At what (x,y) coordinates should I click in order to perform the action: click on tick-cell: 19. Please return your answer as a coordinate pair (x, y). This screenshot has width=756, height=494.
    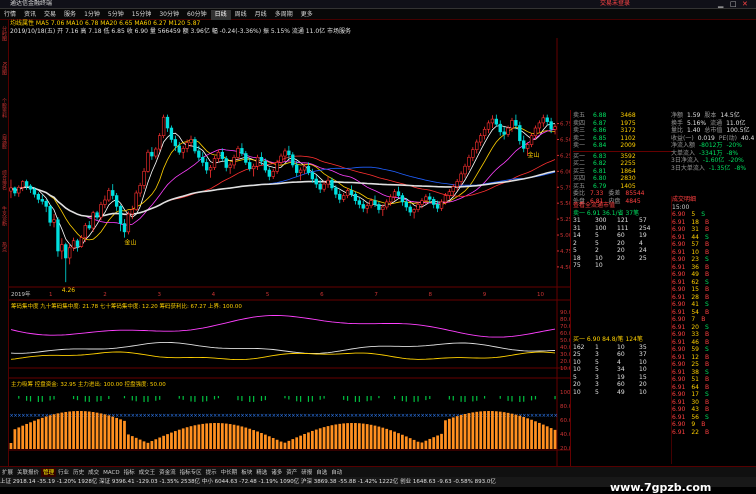
    Looking at the image, I should click on (621, 377).